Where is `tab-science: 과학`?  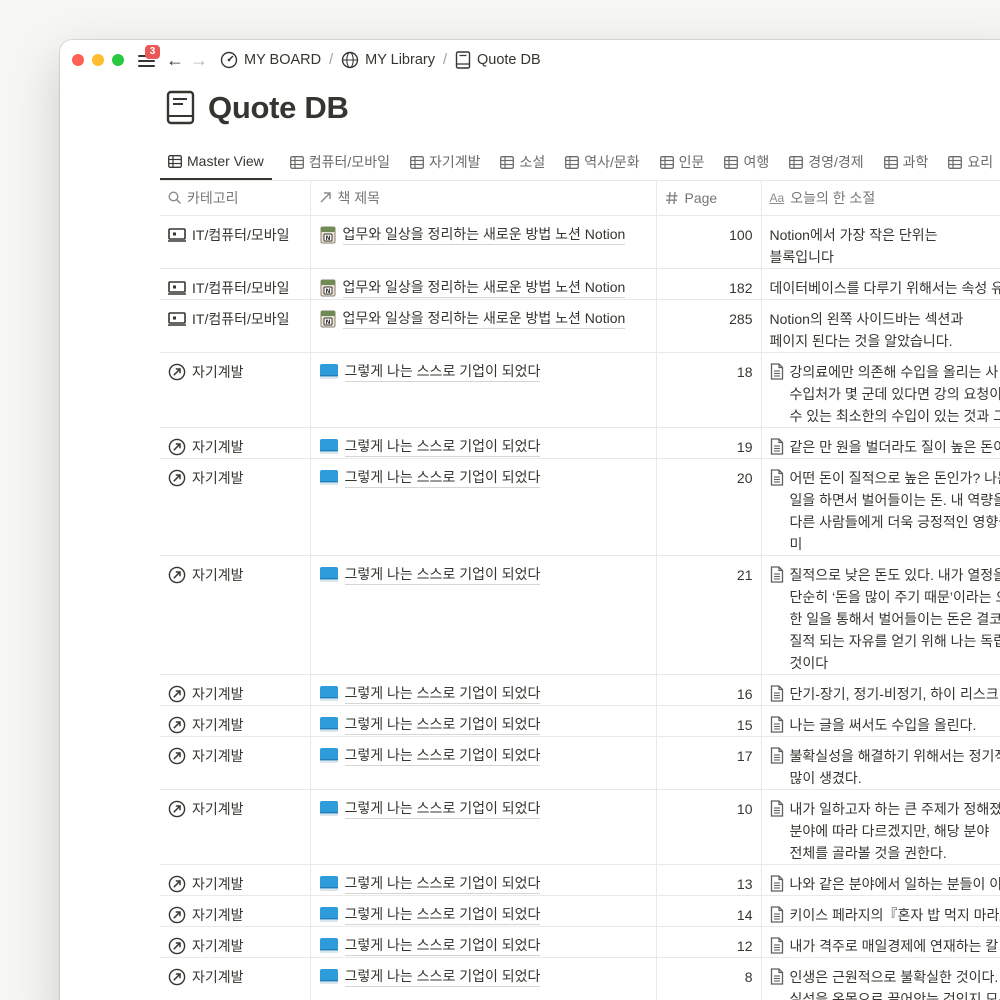
tab-science: 과학 is located at coordinates (906, 162).